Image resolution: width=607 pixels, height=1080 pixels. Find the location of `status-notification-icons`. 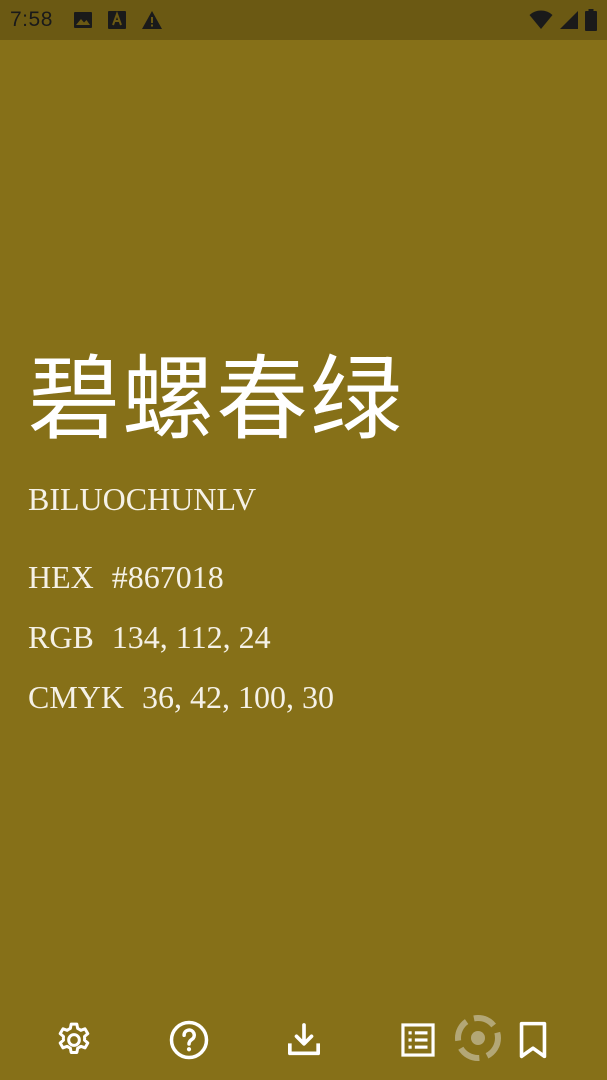

status-notification-icons is located at coordinates (118, 20).